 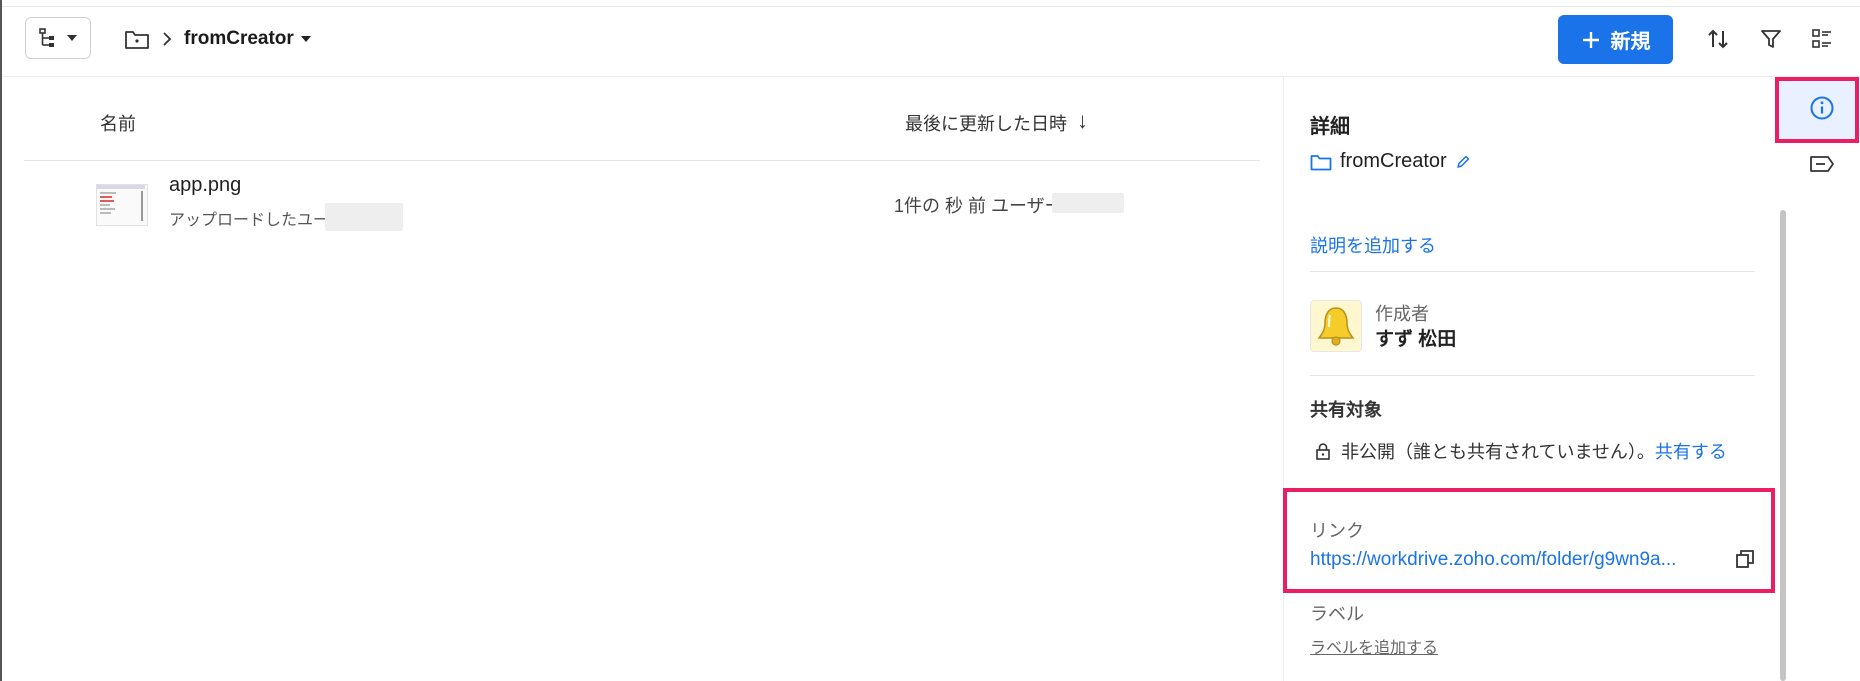 What do you see at coordinates (1337, 531) in the screenshot?
I see `link-label: リンク` at bounding box center [1337, 531].